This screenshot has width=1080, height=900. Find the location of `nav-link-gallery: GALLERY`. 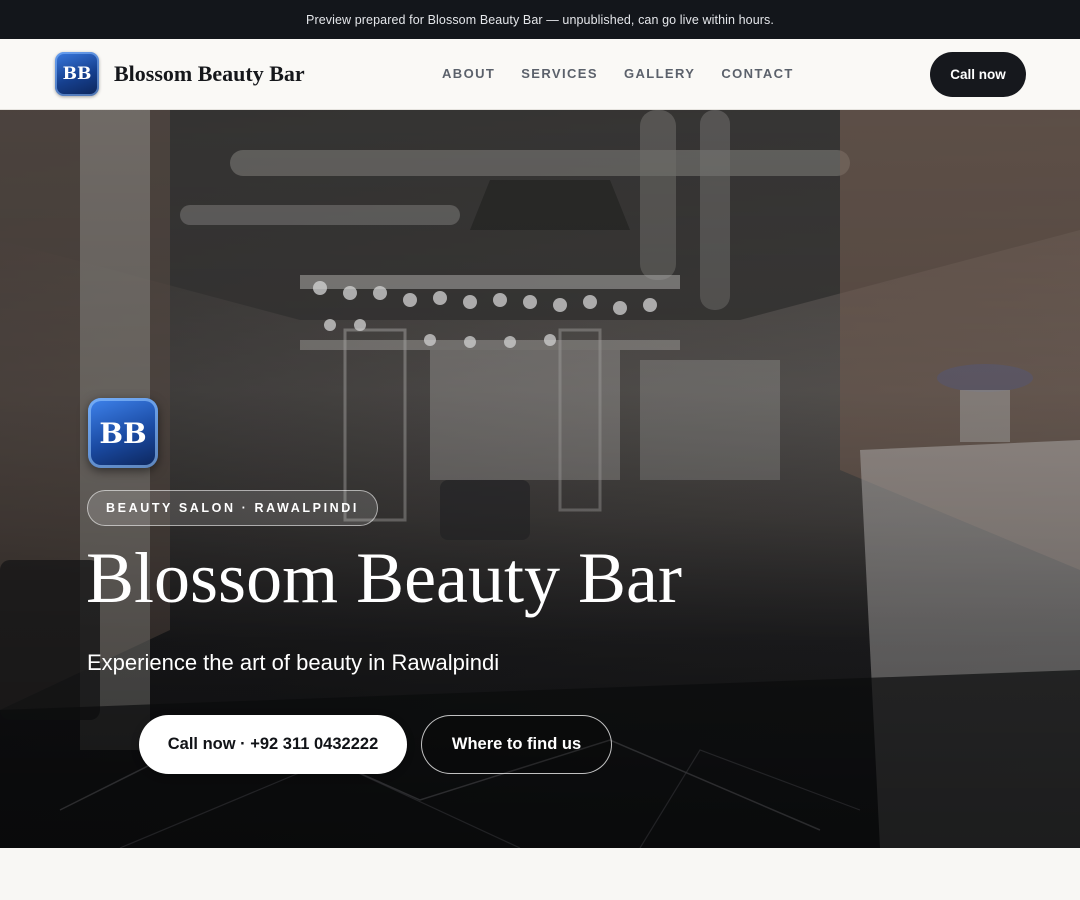

nav-link-gallery: GALLERY is located at coordinates (659, 73).